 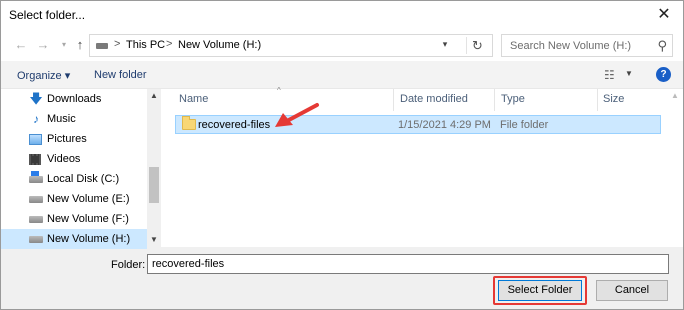 I want to click on sidebar-item-label: Local Disk (C:), so click(x=83, y=179).